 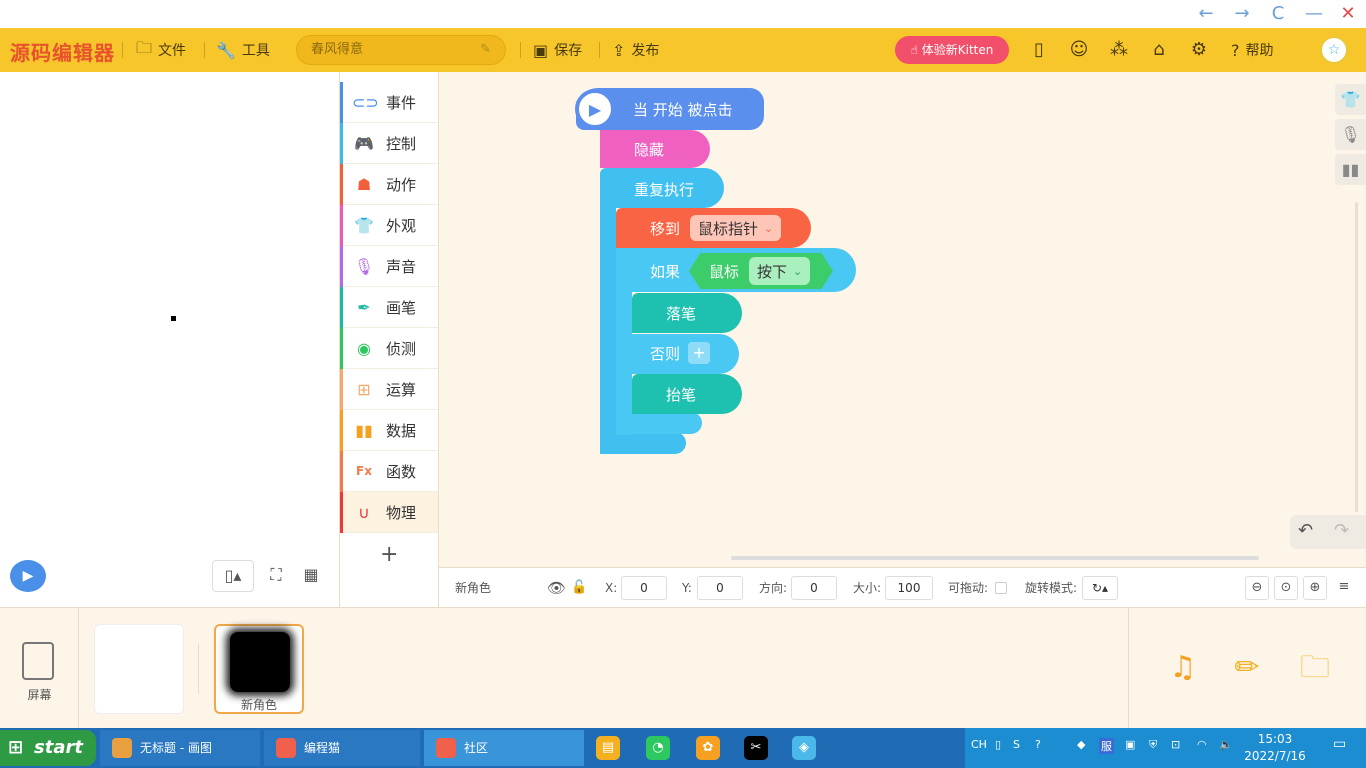 I want to click on microphone-icon: 🎙, so click(x=1350, y=134).